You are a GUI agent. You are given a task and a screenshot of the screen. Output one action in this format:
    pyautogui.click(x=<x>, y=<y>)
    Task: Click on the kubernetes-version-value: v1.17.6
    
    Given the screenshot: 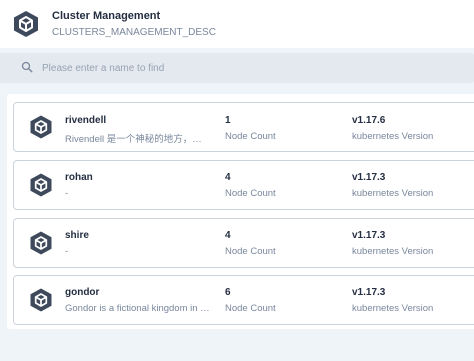 What is the action you would take?
    pyautogui.click(x=369, y=120)
    